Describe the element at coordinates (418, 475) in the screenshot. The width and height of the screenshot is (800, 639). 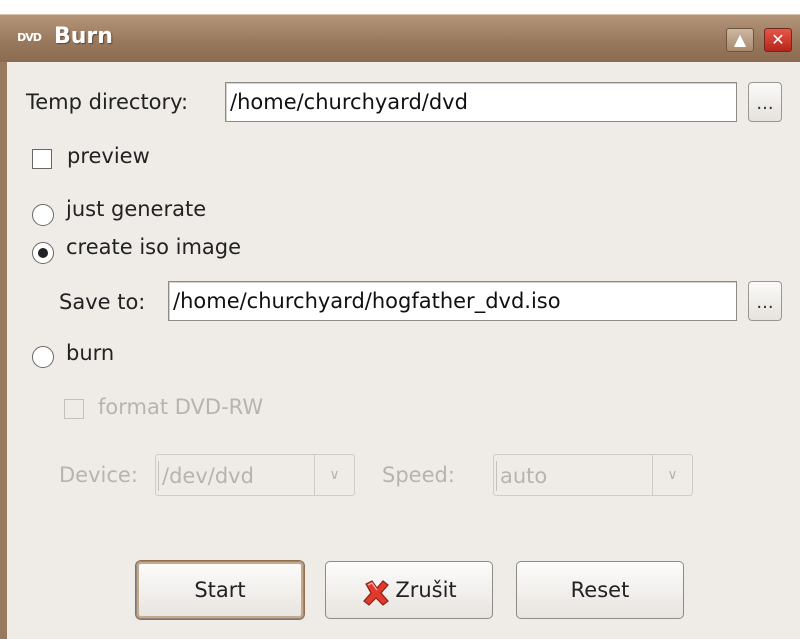
I see `speed-label: Speed:` at that location.